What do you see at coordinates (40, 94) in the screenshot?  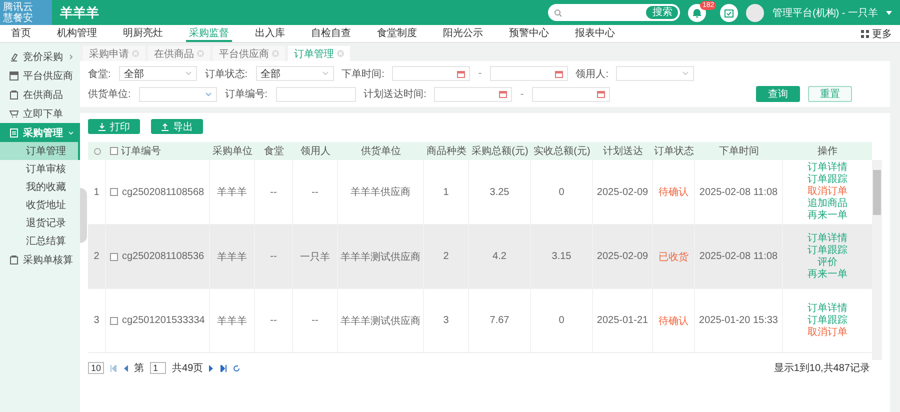 I see `sidebar-item: 在供商品` at bounding box center [40, 94].